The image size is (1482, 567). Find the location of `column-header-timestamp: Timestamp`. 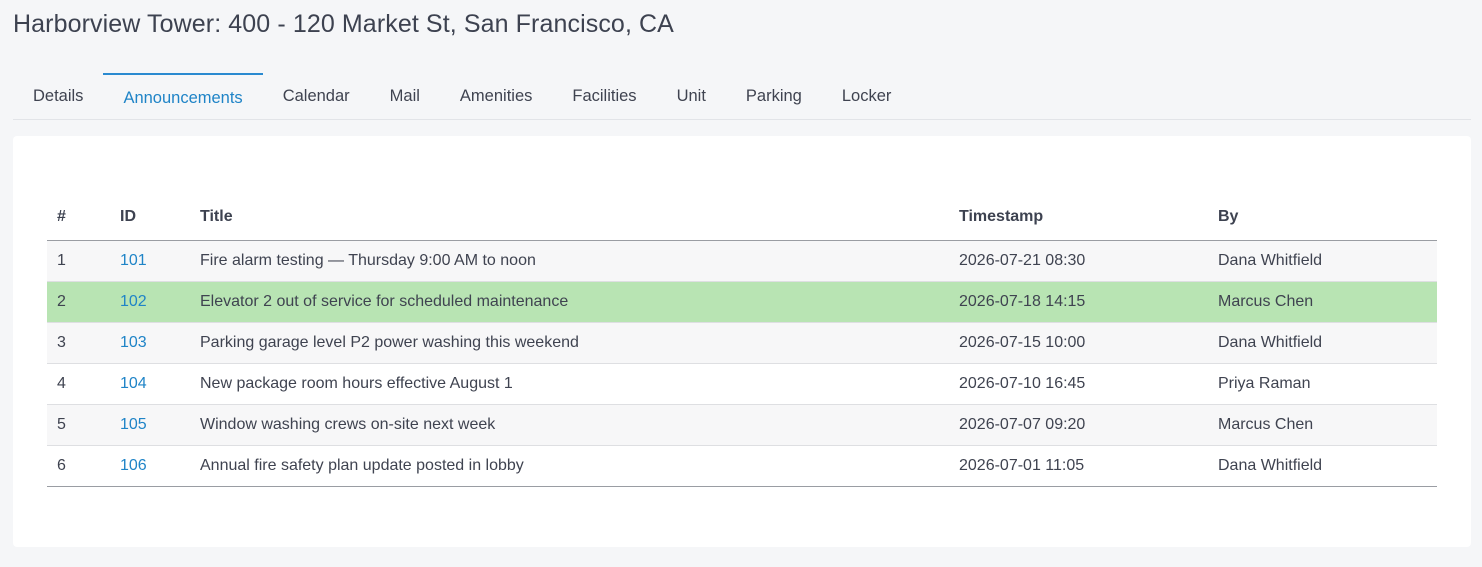

column-header-timestamp: Timestamp is located at coordinates (1078, 217).